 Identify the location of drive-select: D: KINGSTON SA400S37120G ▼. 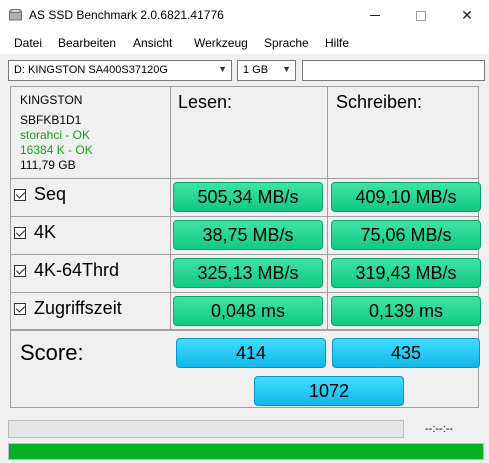
(120, 70).